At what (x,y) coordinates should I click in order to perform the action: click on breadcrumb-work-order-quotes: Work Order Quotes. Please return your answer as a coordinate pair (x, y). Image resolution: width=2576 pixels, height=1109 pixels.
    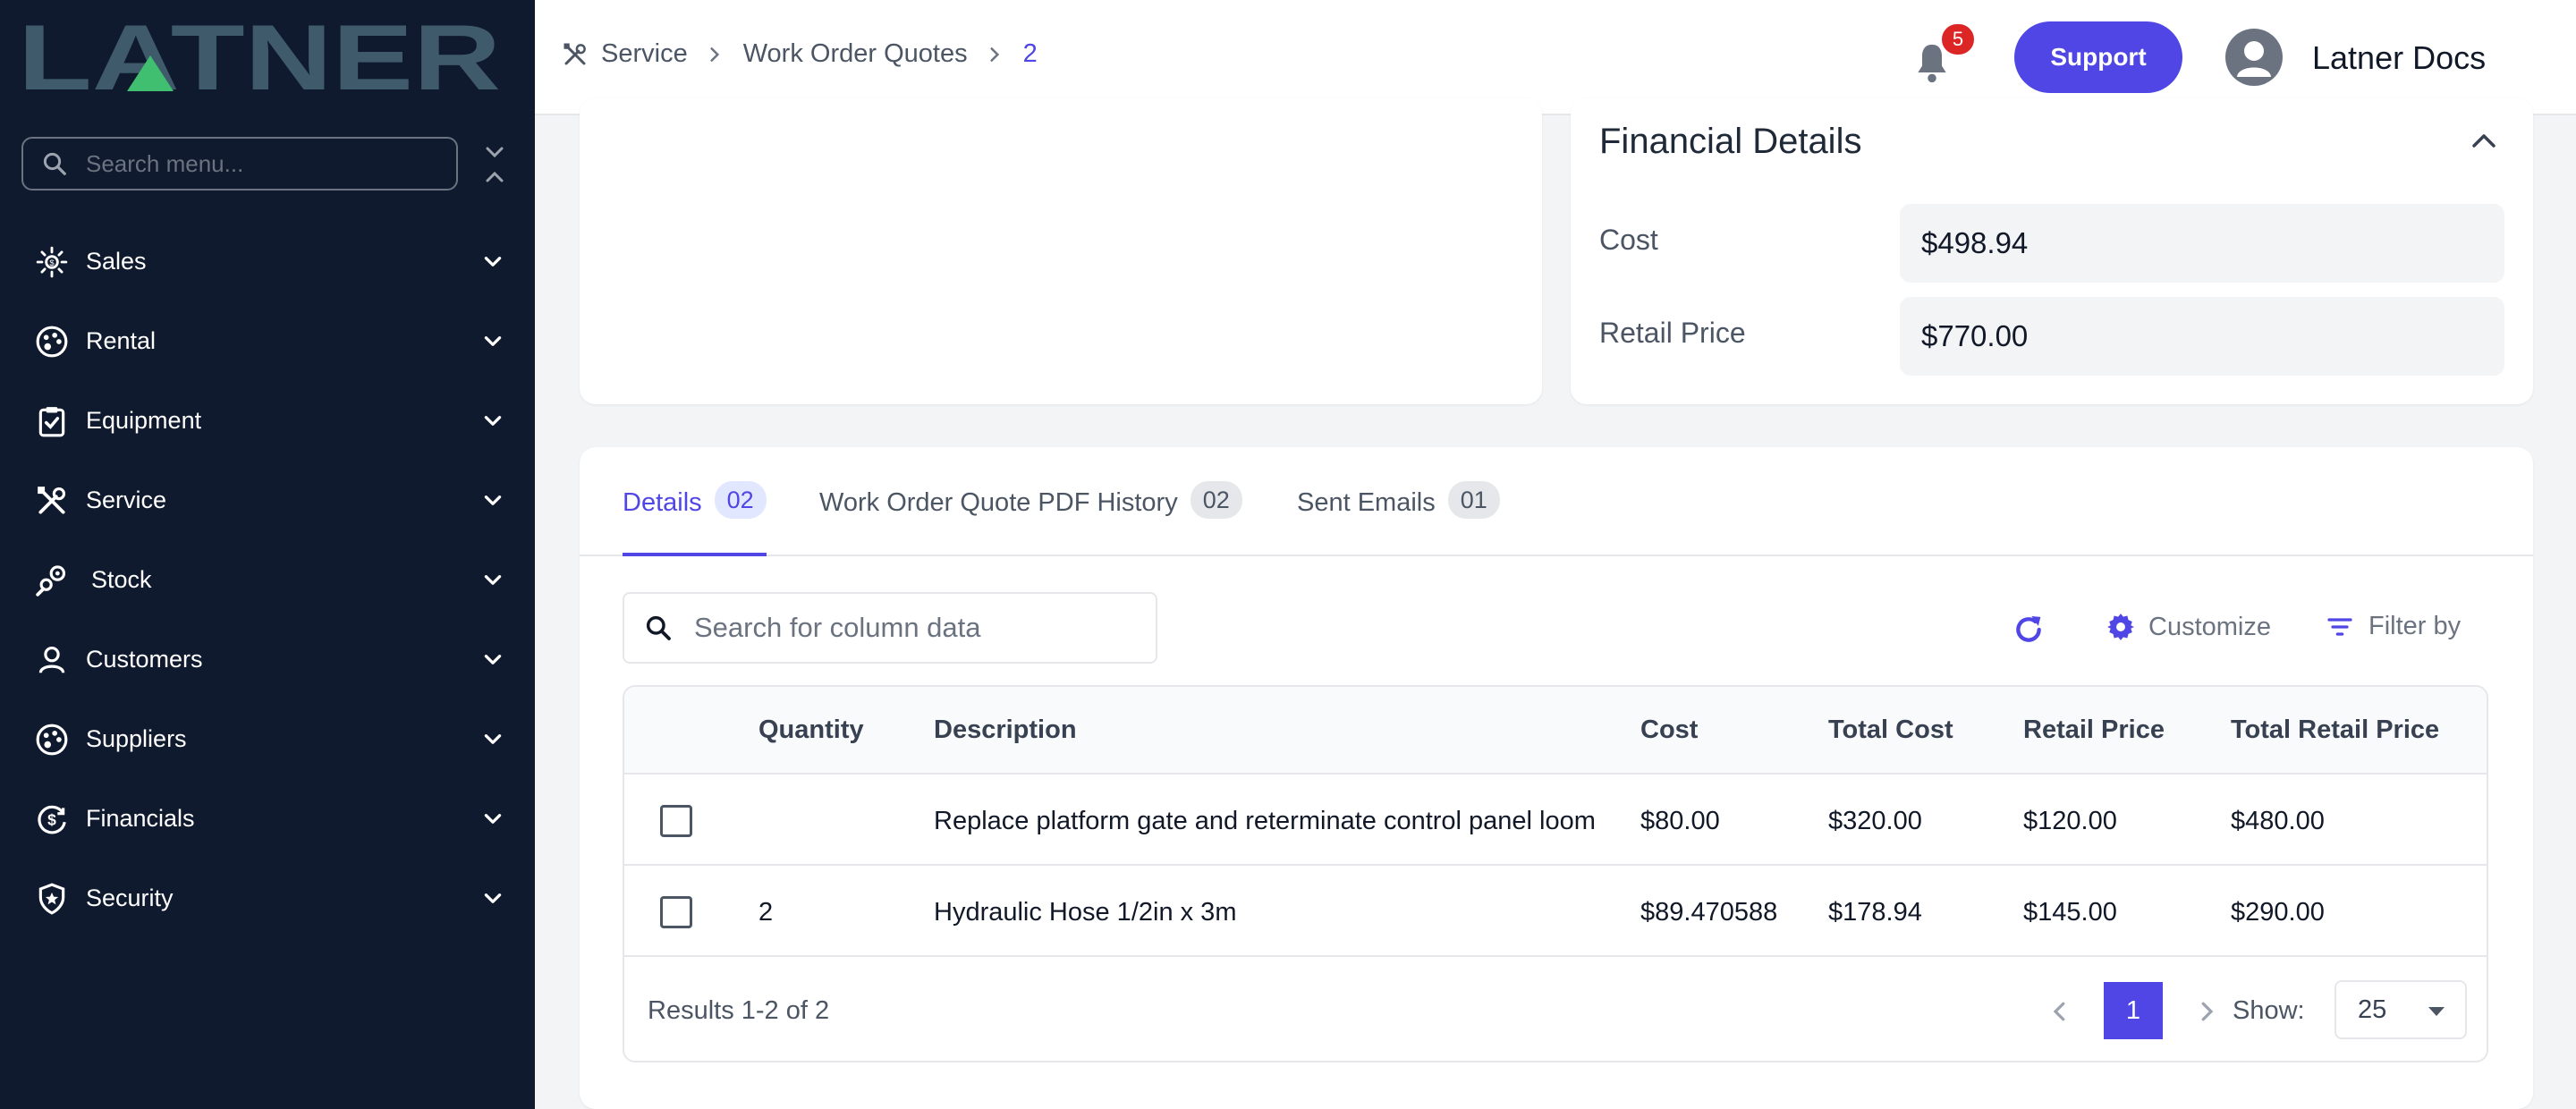
    Looking at the image, I should click on (855, 54).